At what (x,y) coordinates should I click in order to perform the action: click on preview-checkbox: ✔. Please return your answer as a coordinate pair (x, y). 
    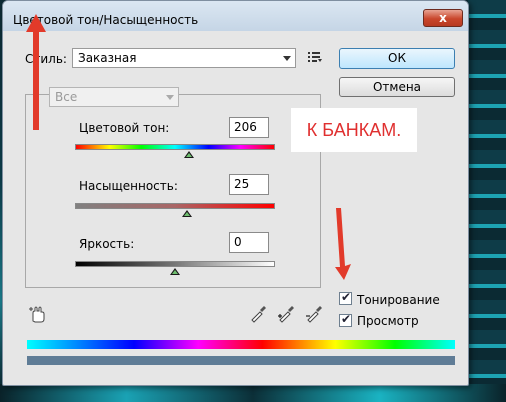
    Looking at the image, I should click on (345, 319).